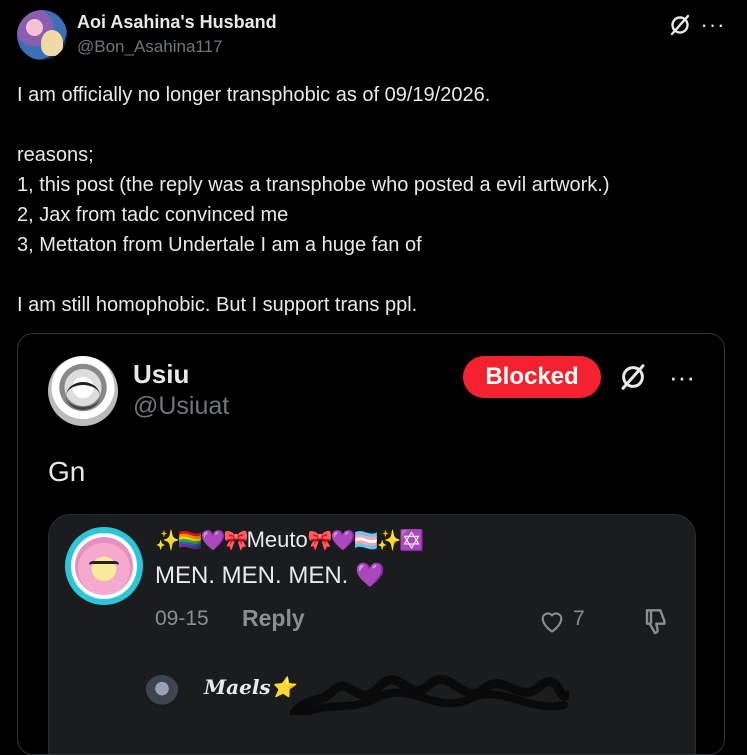 The width and height of the screenshot is (747, 755). I want to click on reply-link: Reply, so click(273, 618).